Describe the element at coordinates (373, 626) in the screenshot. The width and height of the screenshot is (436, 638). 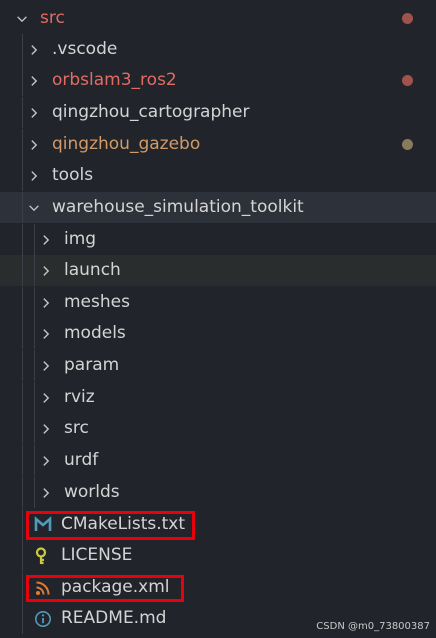
I see `watermark-text: CSDN @m0_73800387` at that location.